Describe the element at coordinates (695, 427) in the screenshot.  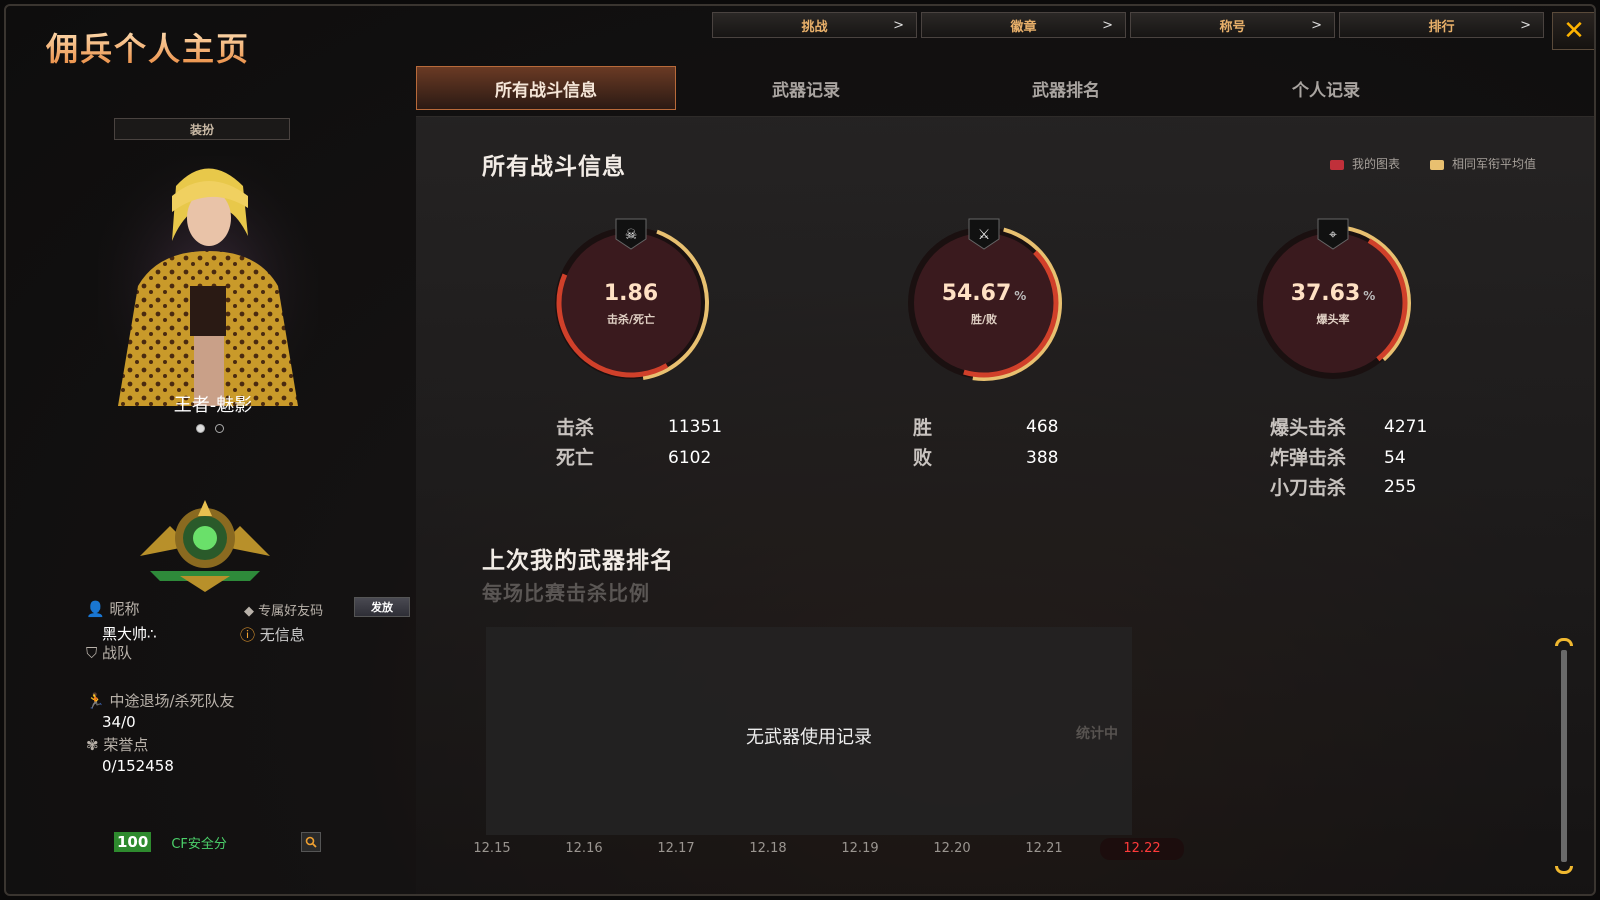
I see `kills-value: 11351` at that location.